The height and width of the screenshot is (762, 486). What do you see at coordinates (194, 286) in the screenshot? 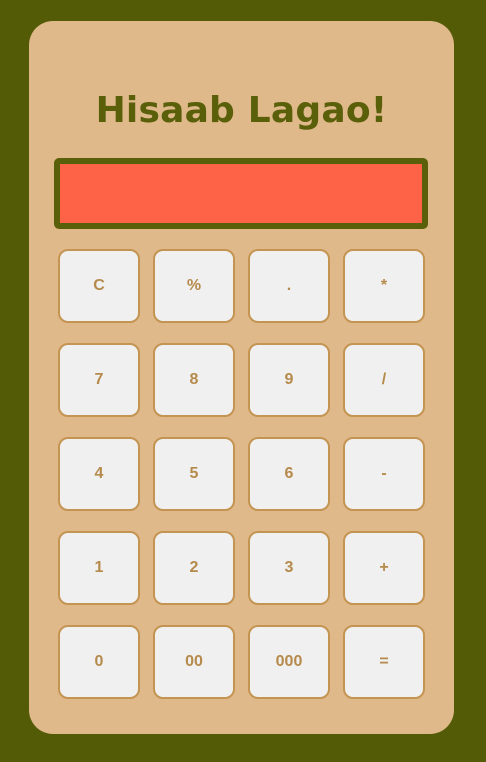
I see `percent-button: %` at bounding box center [194, 286].